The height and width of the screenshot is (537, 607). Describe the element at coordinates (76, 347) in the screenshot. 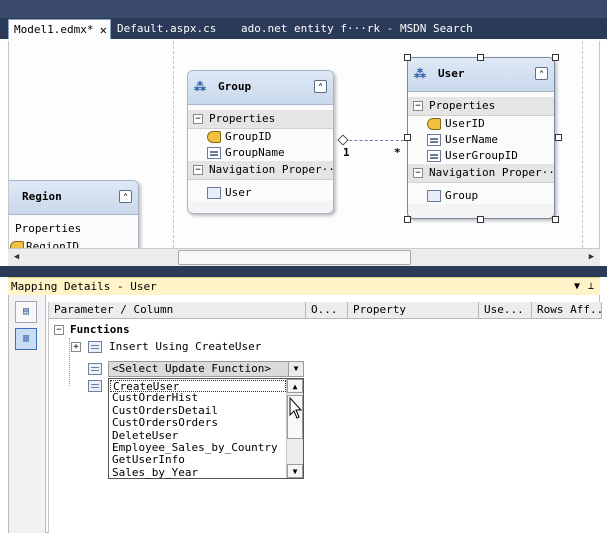

I see `expand-icon: +` at that location.